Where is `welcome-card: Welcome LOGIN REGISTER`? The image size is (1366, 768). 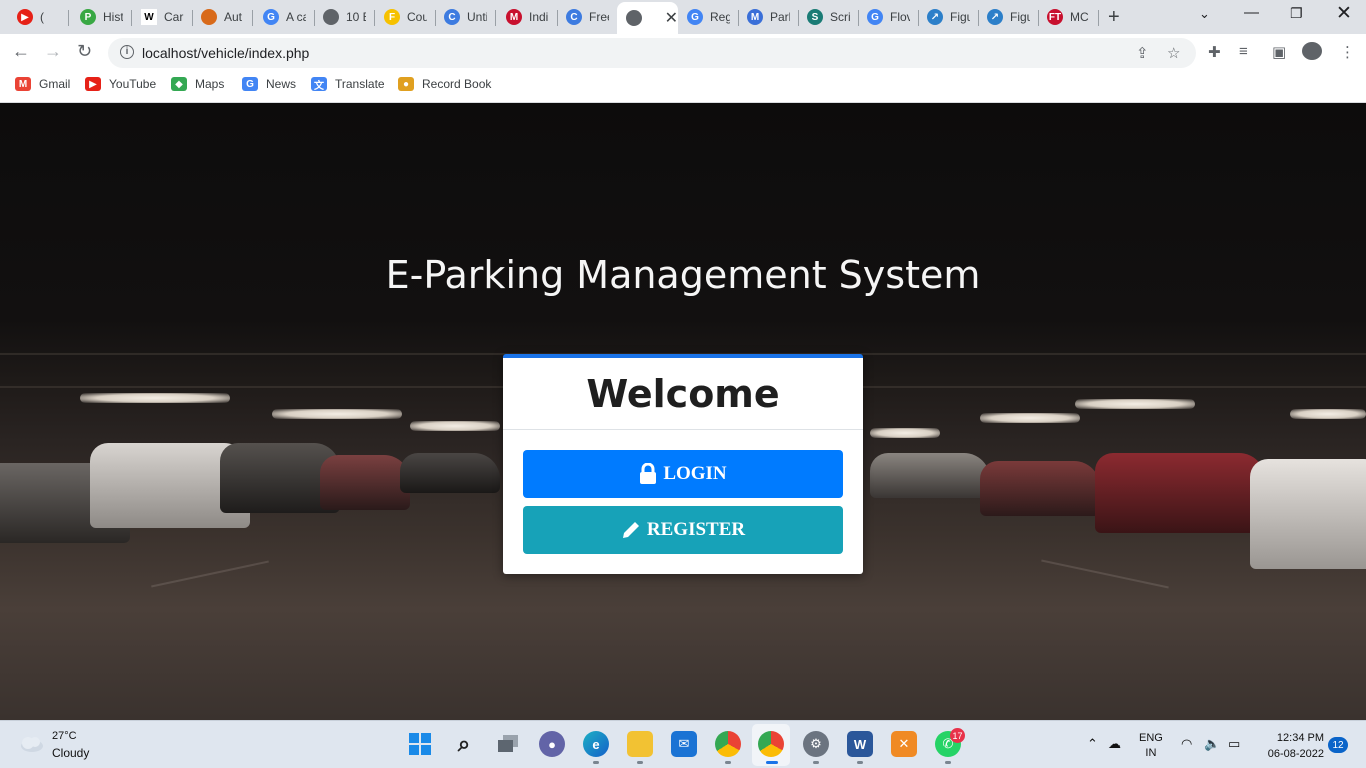
welcome-card: Welcome LOGIN REGISTER is located at coordinates (683, 464).